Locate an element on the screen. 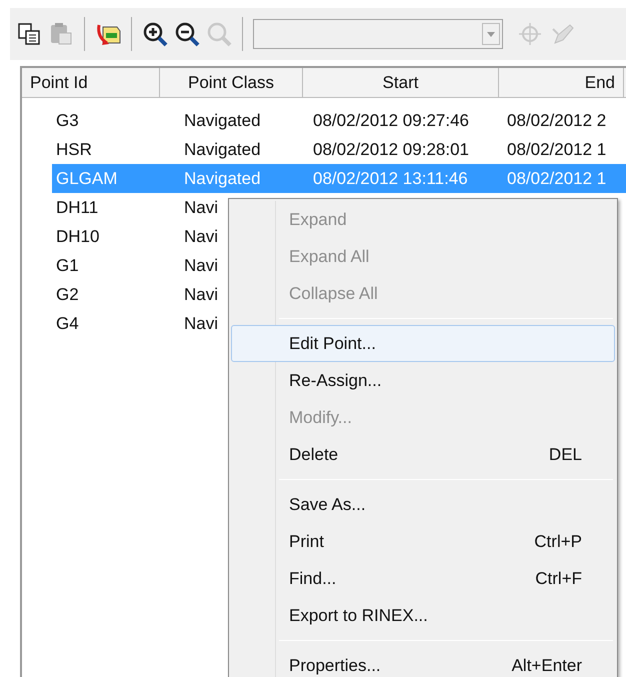 The height and width of the screenshot is (677, 626). table-cell: 08/02/2012 13:11:46 is located at coordinates (390, 178).